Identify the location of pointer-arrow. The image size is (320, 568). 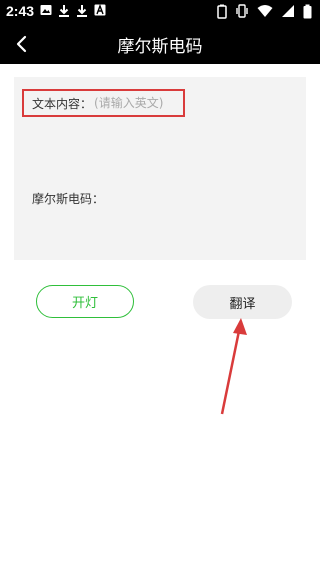
(233, 366).